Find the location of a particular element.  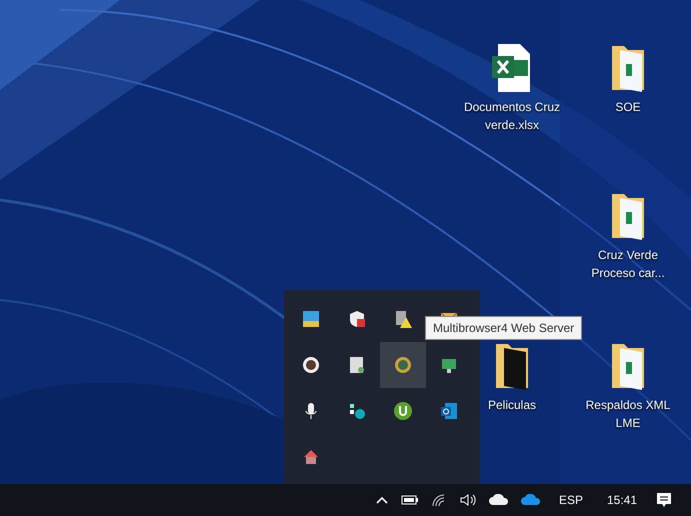

cloud-icon is located at coordinates (498, 500).